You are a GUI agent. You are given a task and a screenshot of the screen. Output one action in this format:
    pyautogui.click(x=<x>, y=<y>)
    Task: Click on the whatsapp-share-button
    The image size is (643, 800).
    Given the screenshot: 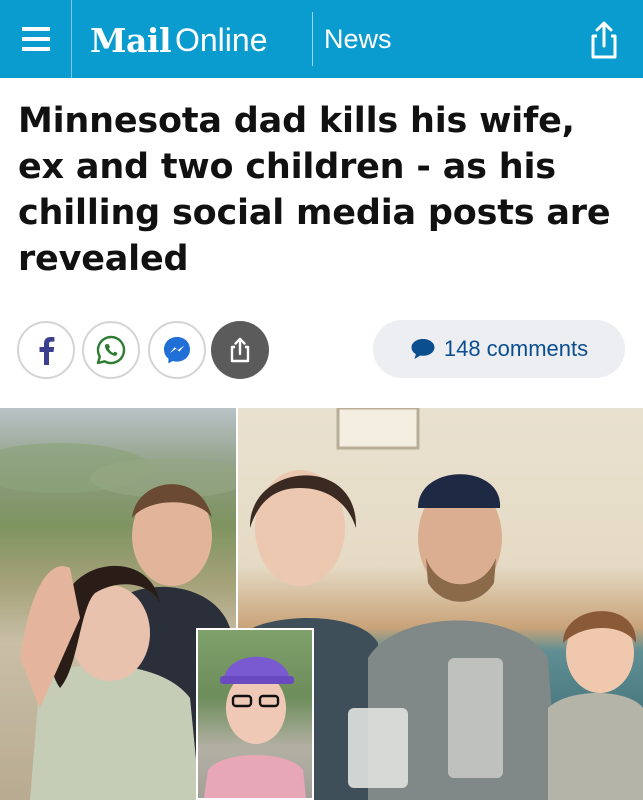 What is the action you would take?
    pyautogui.click(x=111, y=350)
    